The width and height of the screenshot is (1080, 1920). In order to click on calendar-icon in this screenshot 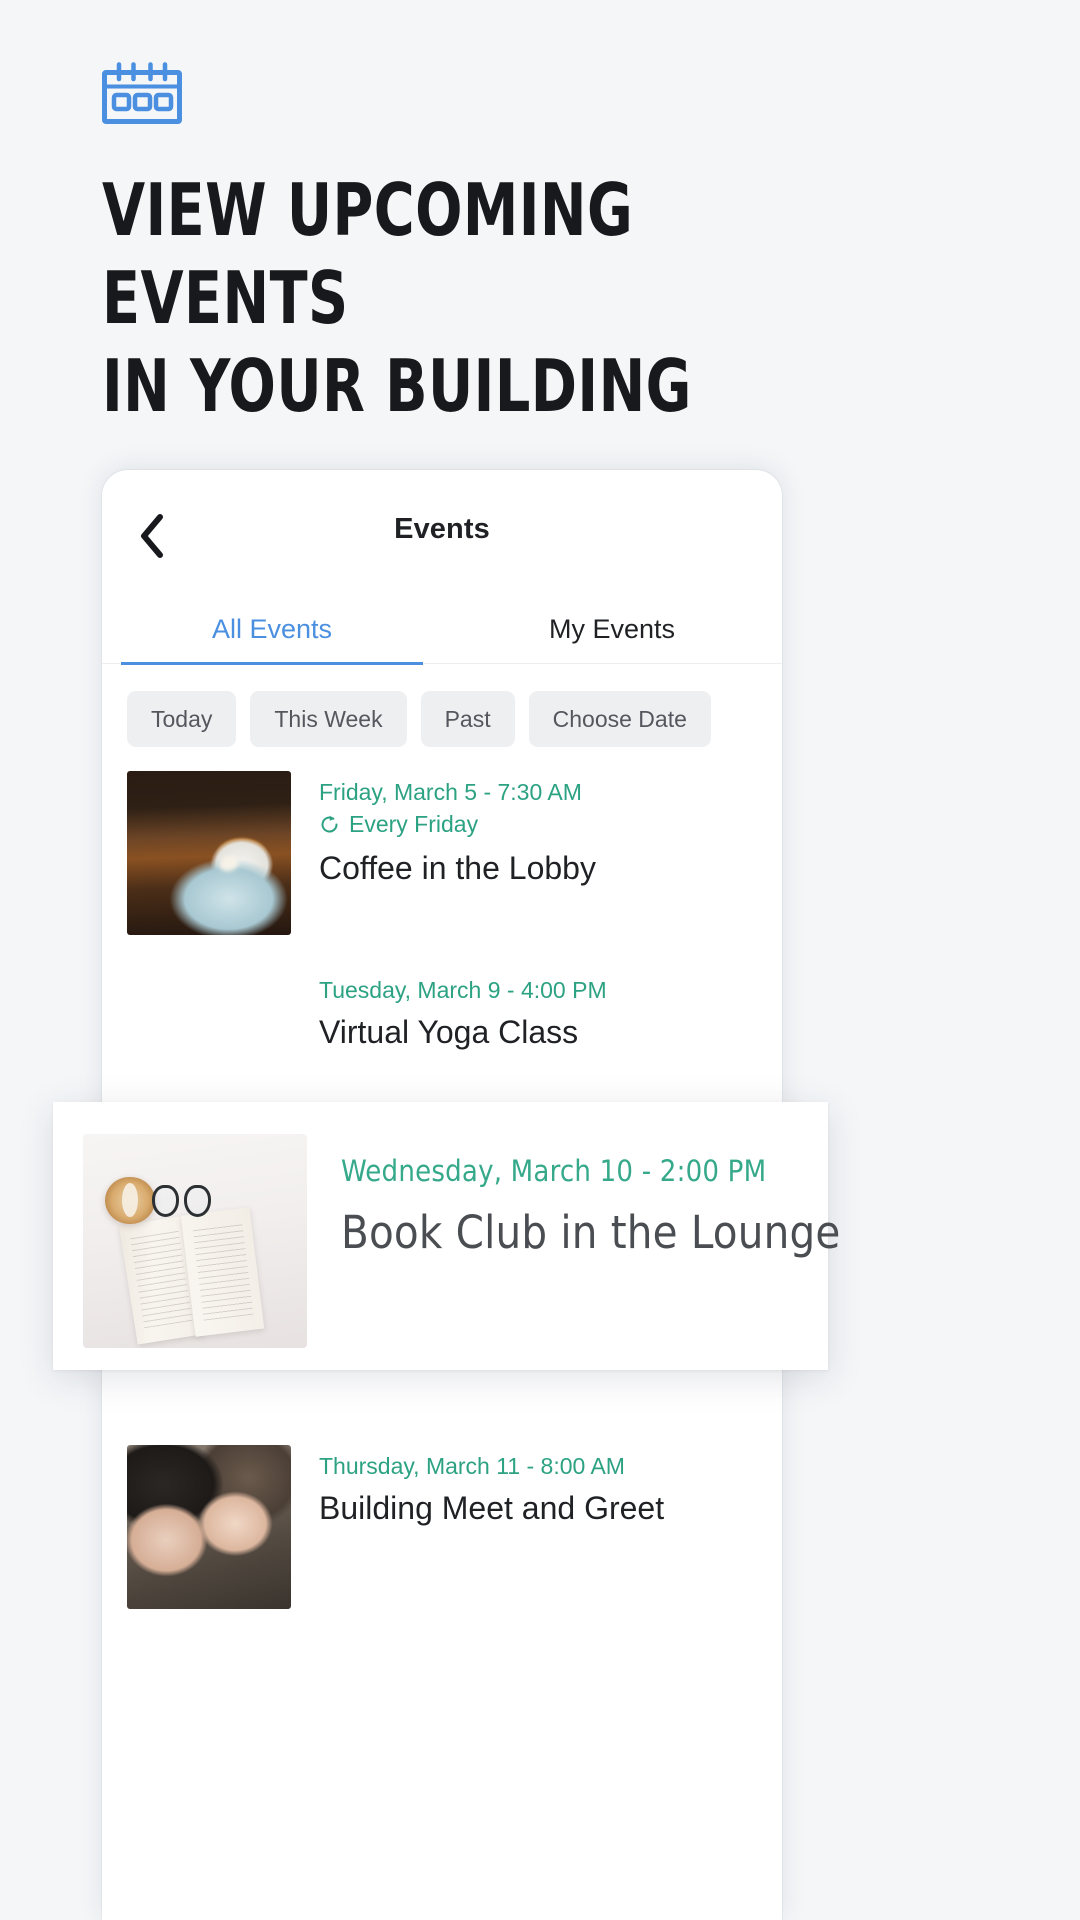, I will do `click(532, 93)`.